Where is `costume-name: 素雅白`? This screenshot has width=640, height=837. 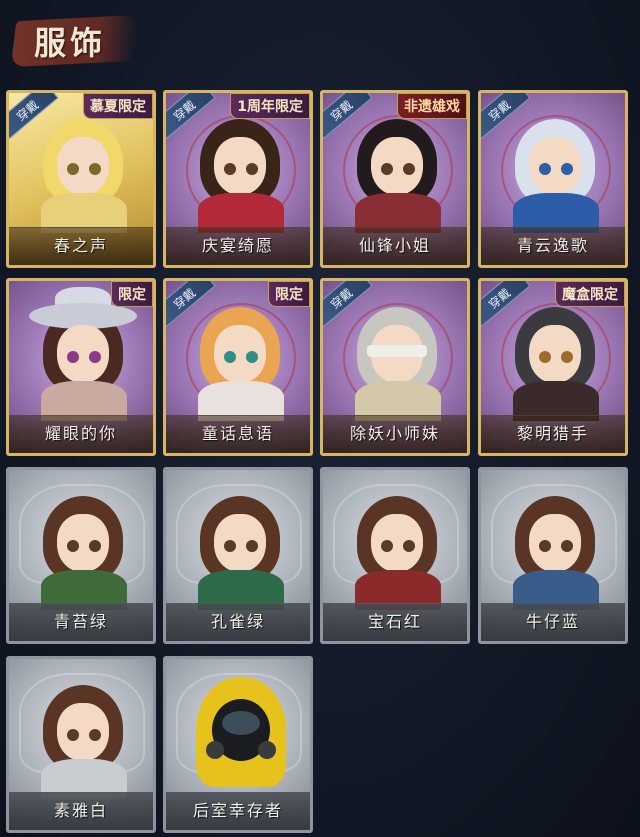
costume-name: 素雅白 is located at coordinates (80, 810).